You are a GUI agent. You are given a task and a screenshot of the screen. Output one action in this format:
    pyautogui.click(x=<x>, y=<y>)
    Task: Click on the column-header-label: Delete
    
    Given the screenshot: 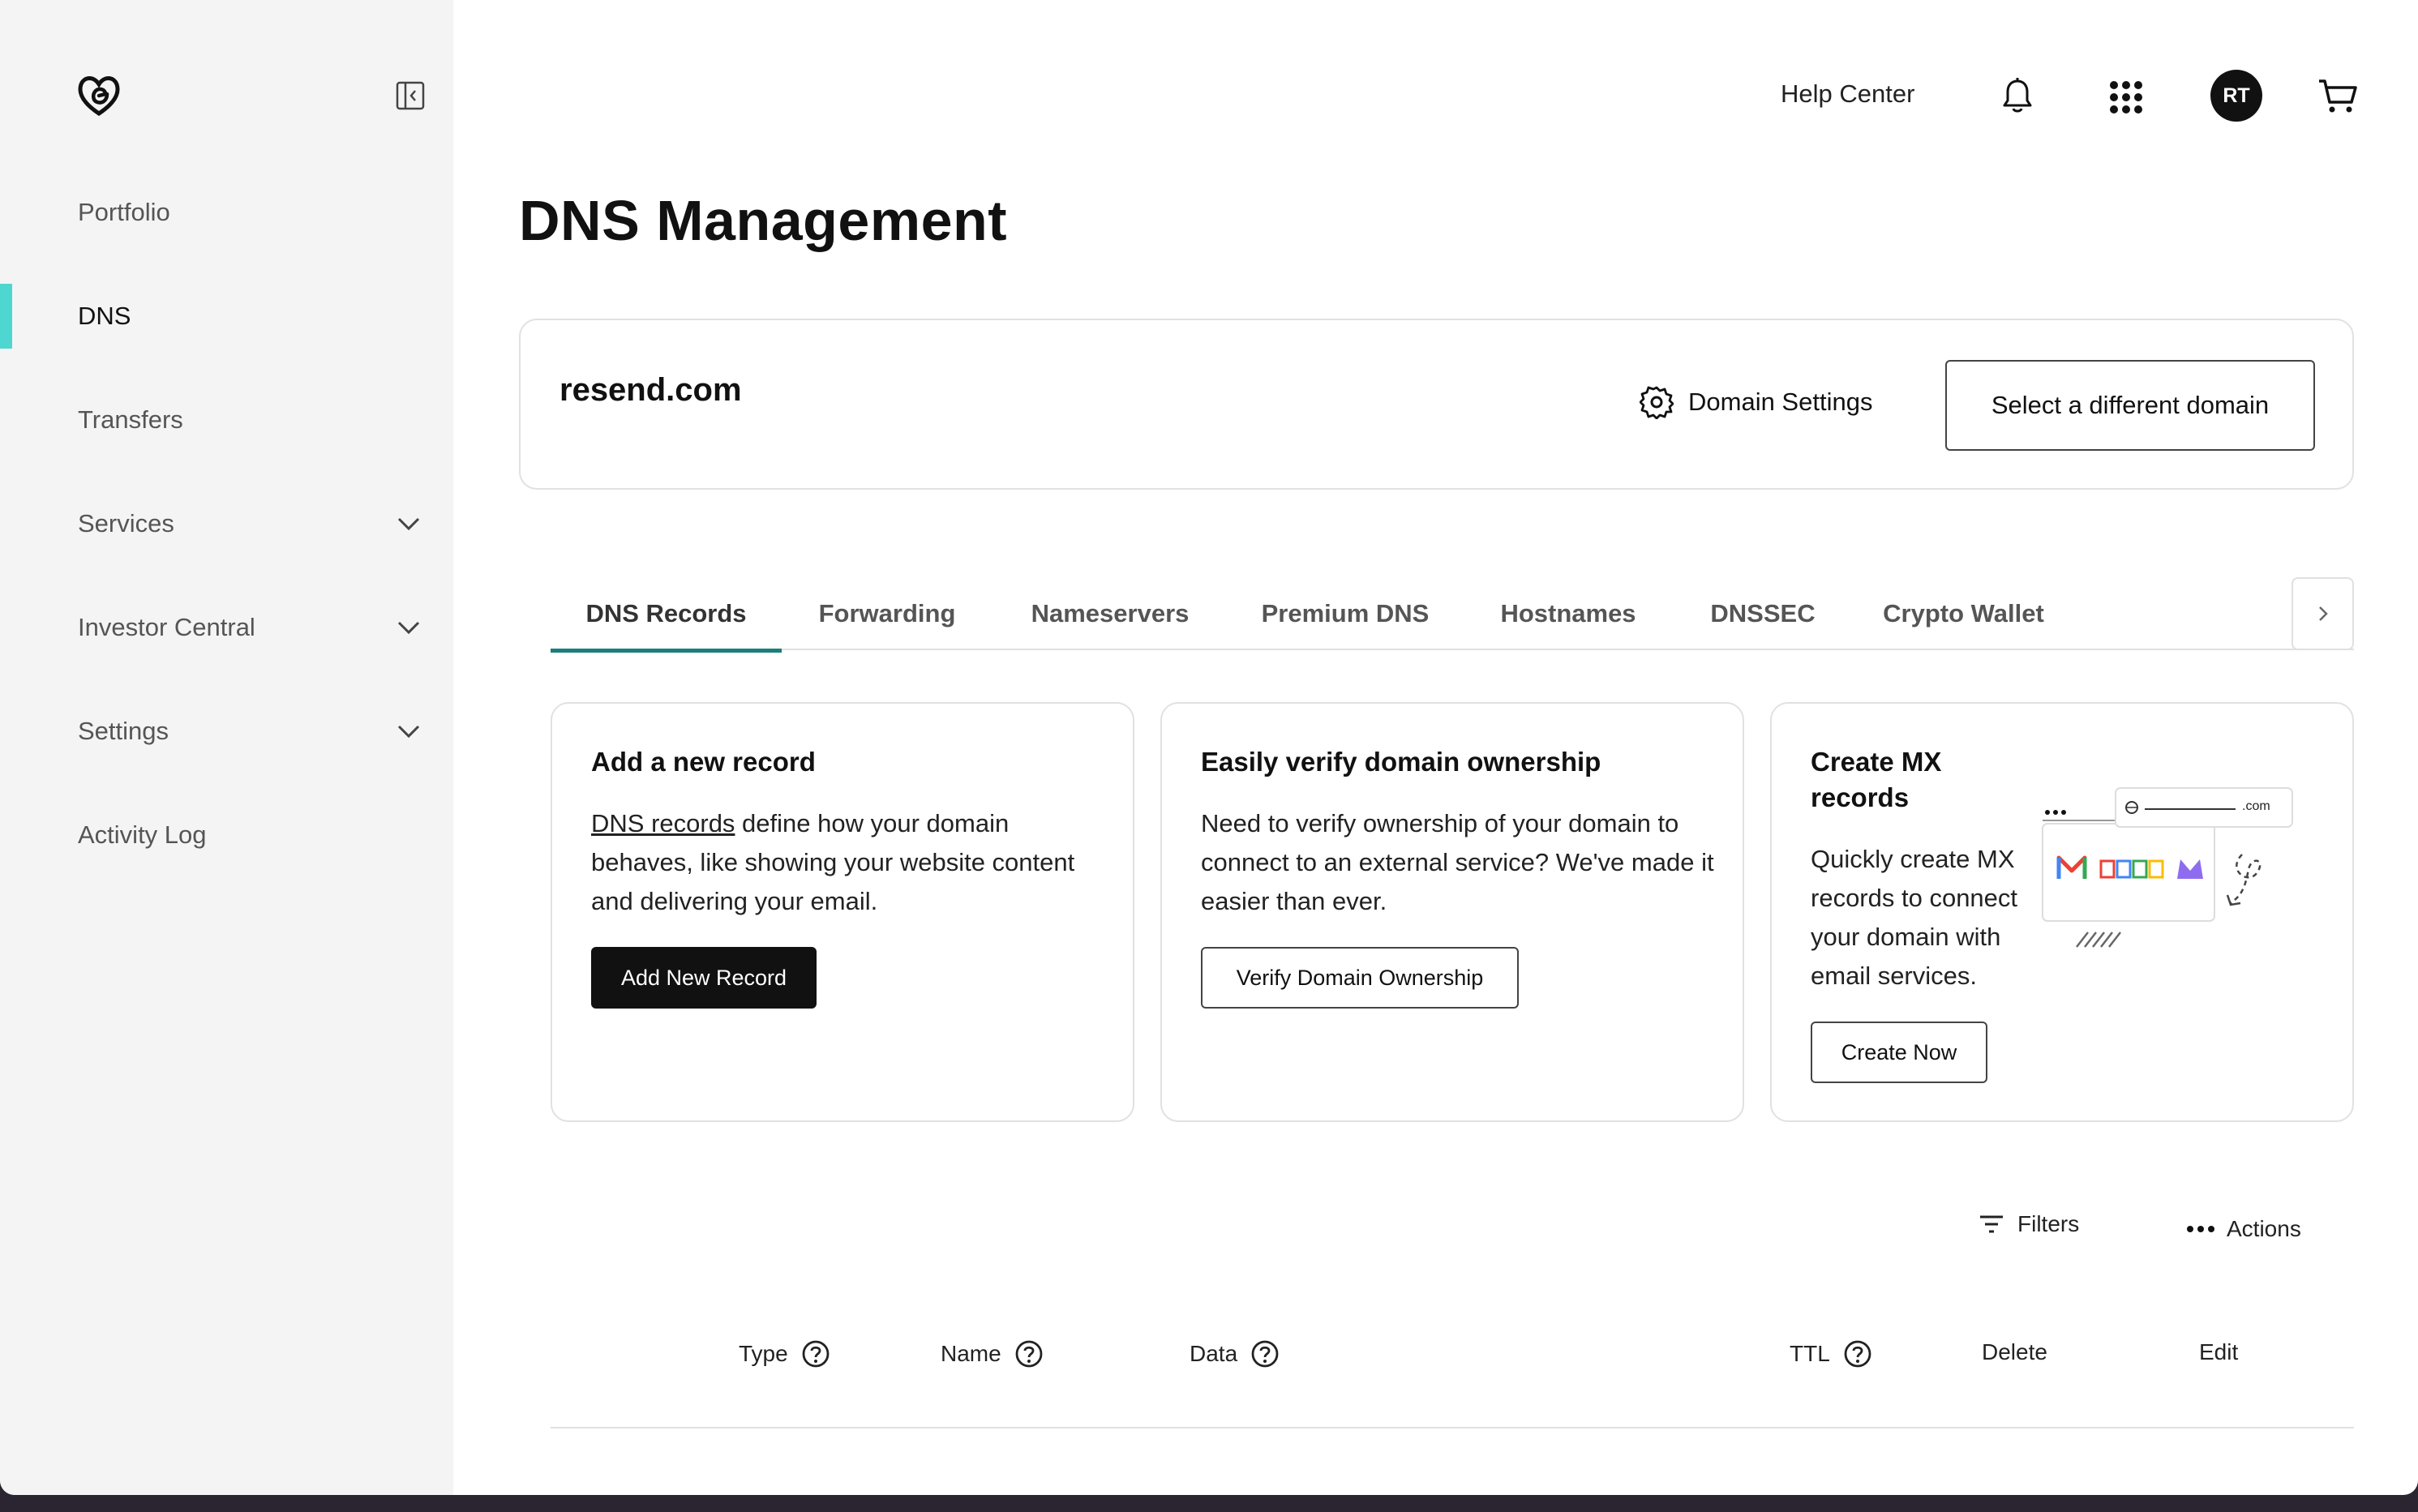 What is the action you would take?
    pyautogui.click(x=2014, y=1351)
    